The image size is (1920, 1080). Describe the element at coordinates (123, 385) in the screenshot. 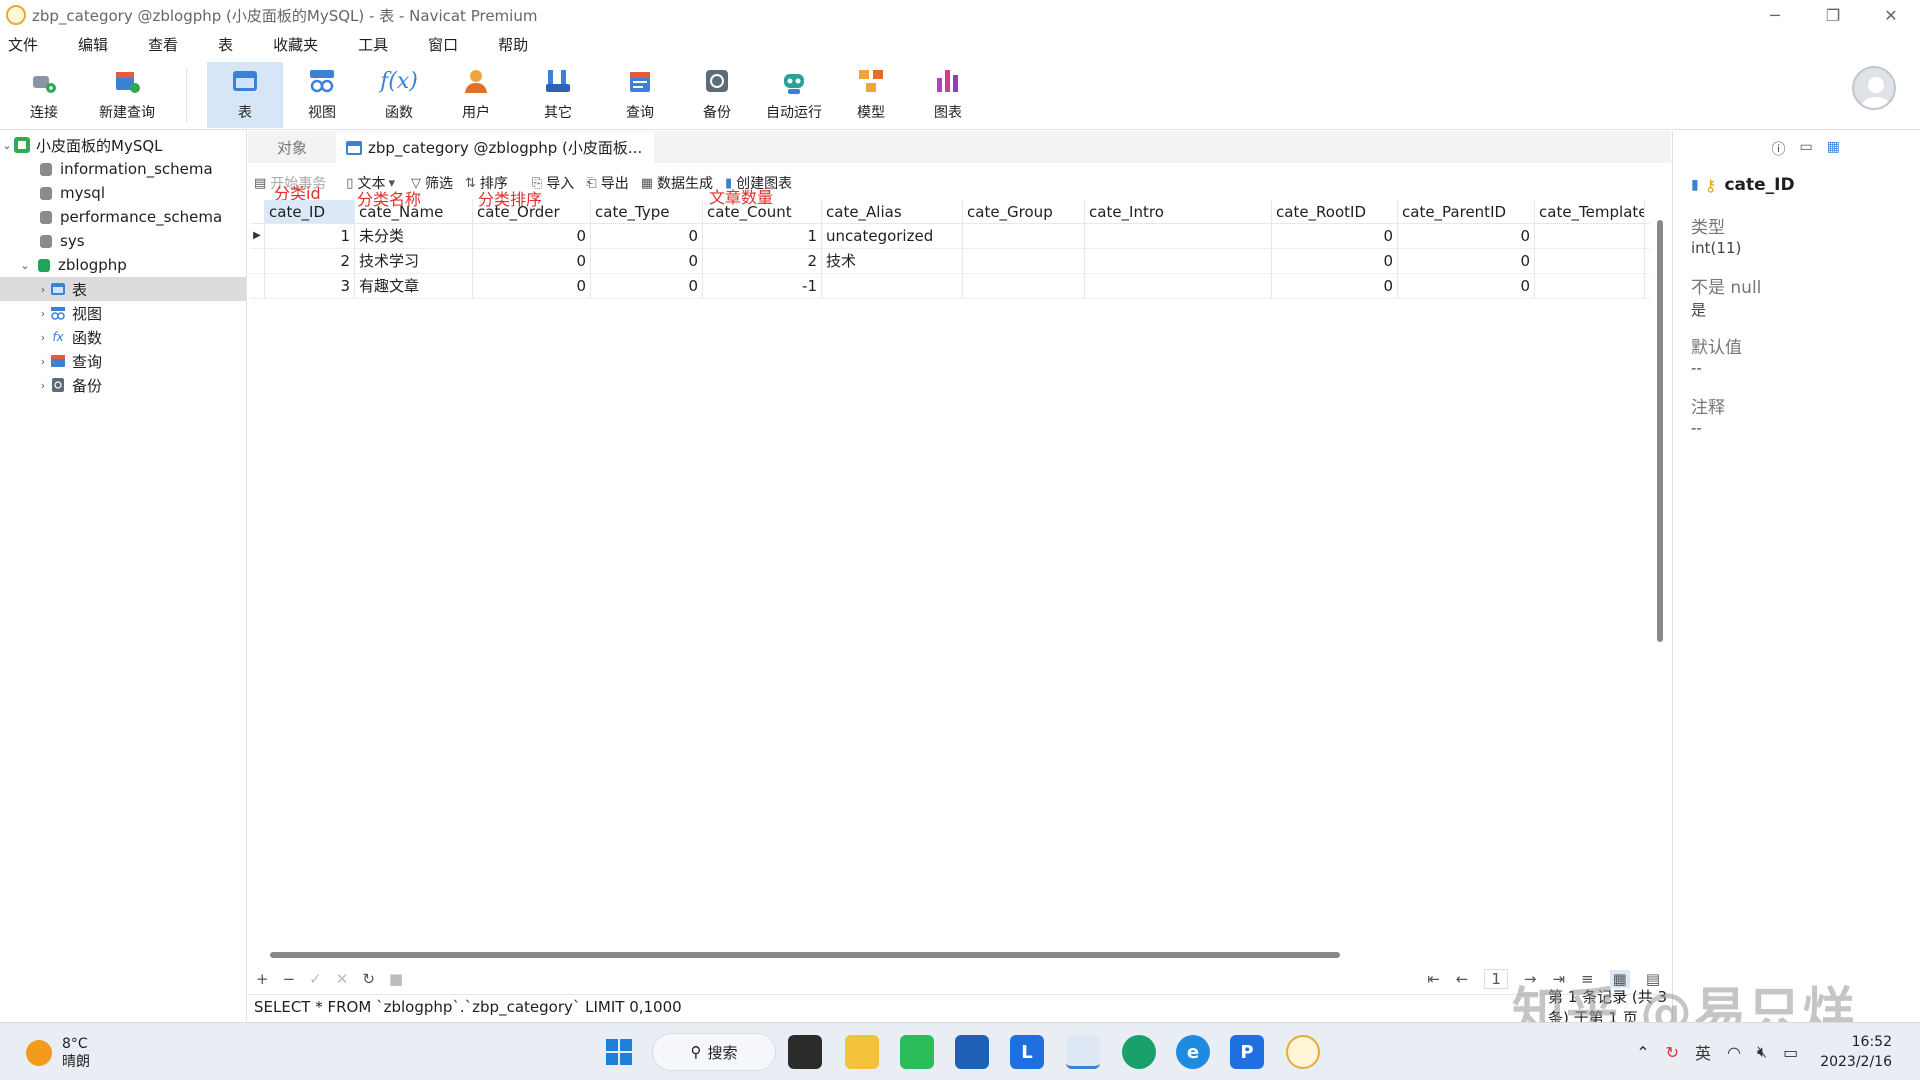

I see `tree-item-backups: › 备份` at that location.